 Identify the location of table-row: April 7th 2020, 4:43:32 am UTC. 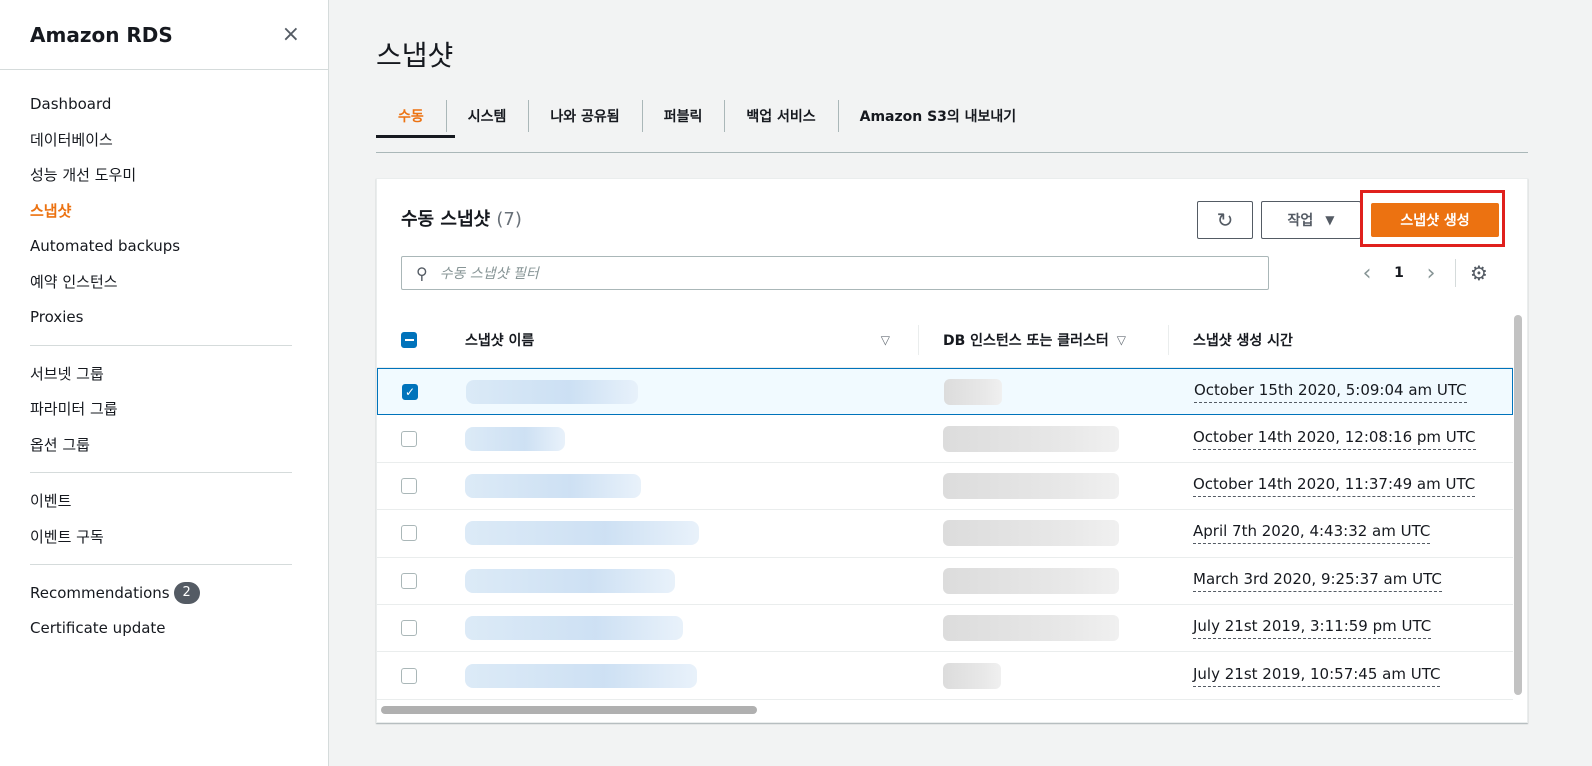
(945, 534).